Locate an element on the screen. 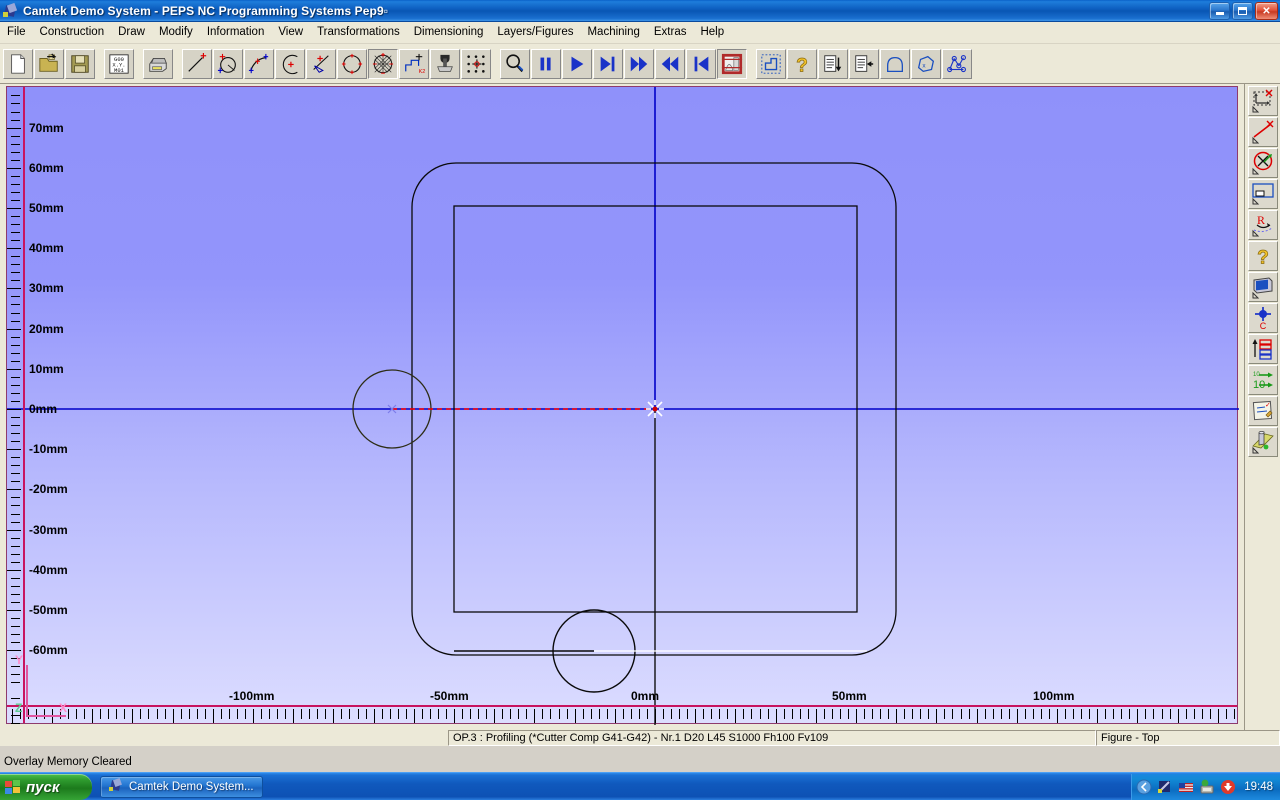  menu-transformations: Transformations is located at coordinates (358, 33).